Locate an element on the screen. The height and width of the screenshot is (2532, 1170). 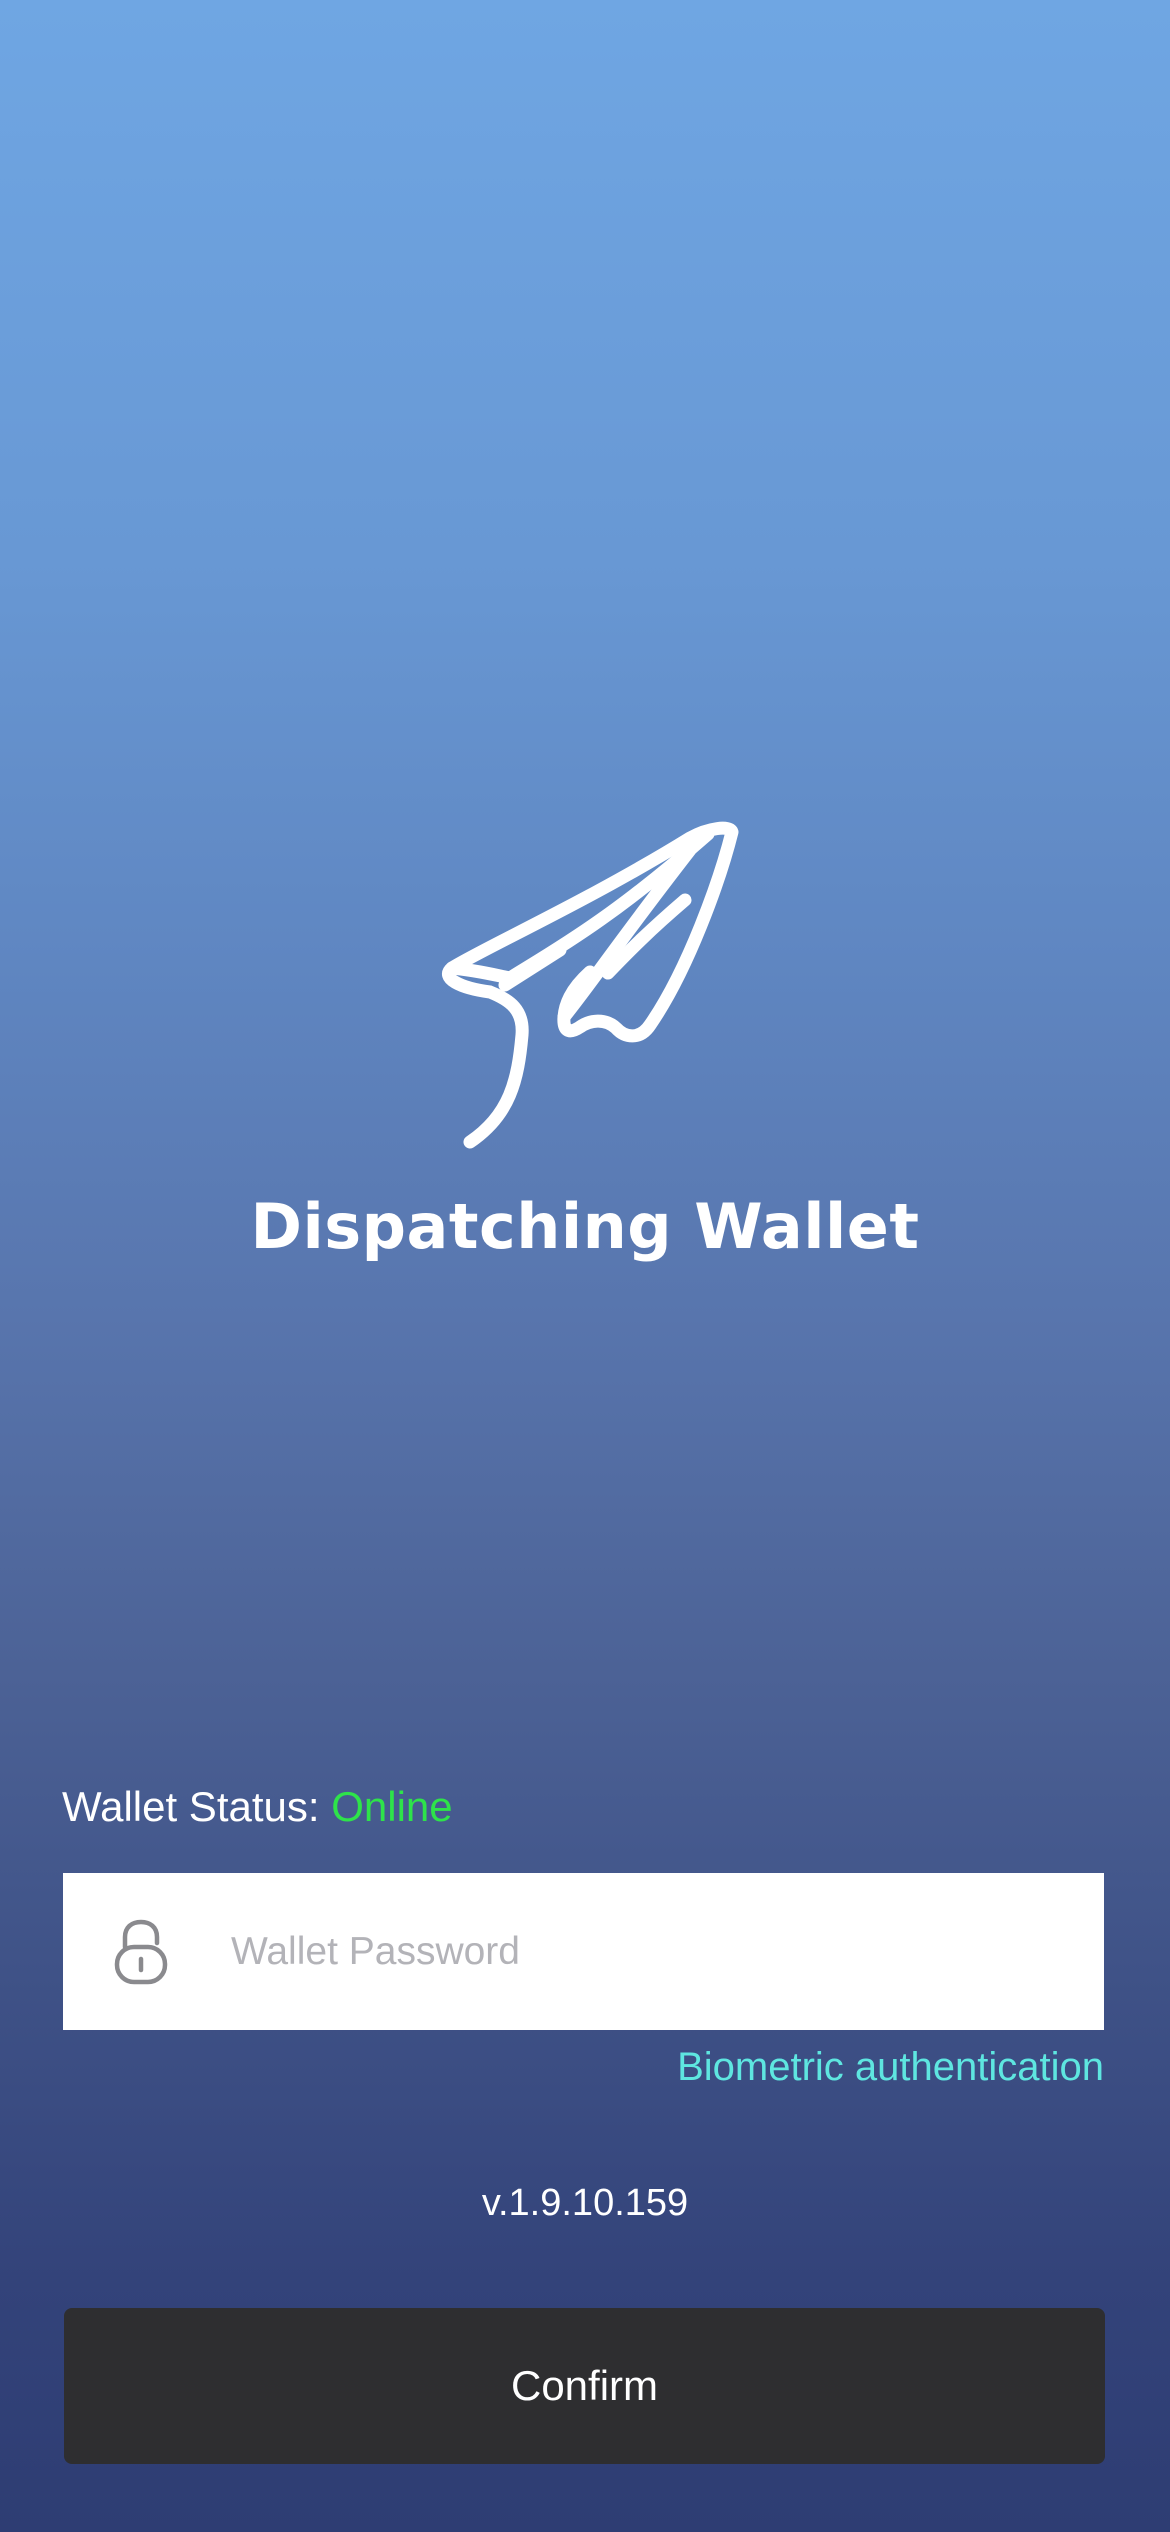
wallet-status: Wallet Status: Online is located at coordinates (257, 1807).